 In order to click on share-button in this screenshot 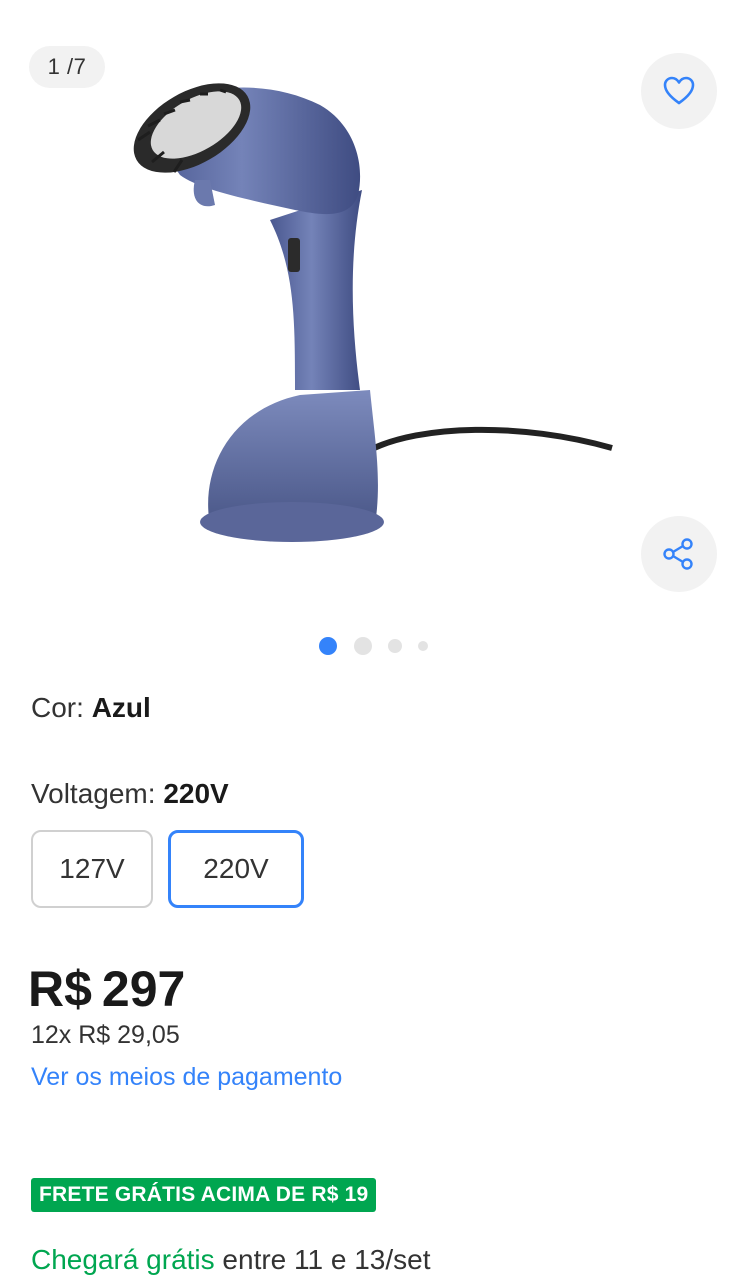, I will do `click(679, 554)`.